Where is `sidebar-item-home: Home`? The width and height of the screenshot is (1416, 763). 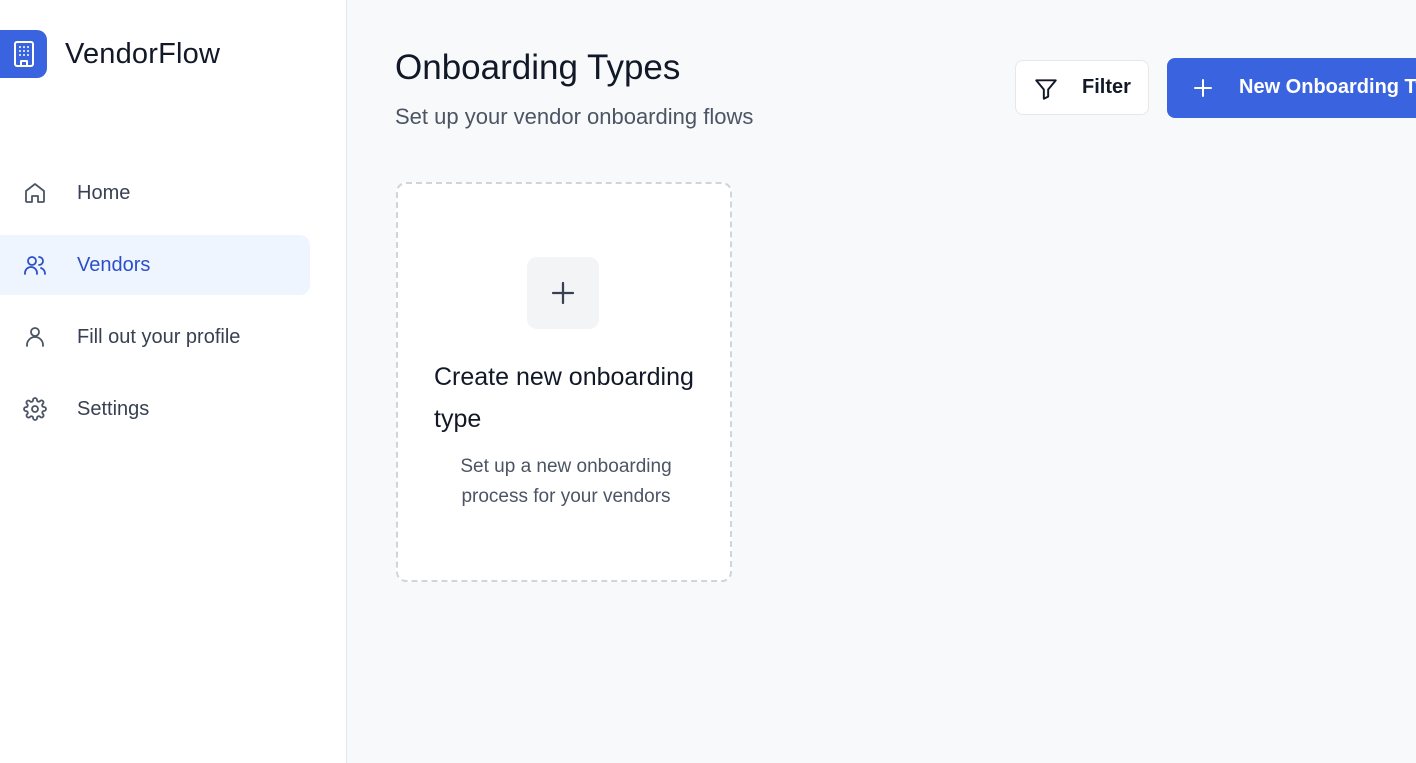 sidebar-item-home: Home is located at coordinates (155, 193).